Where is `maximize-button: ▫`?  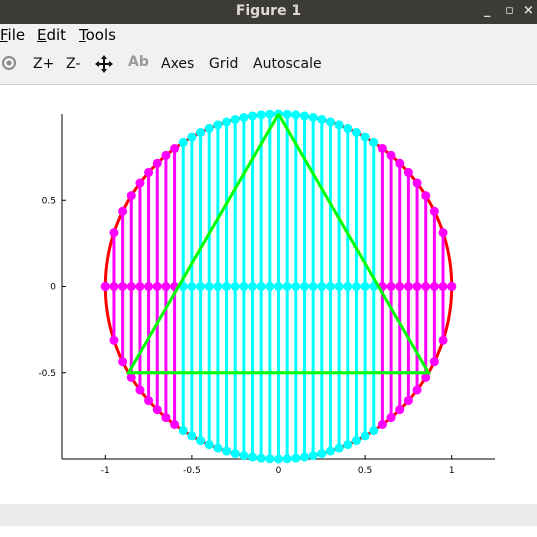 maximize-button: ▫ is located at coordinates (509, 11).